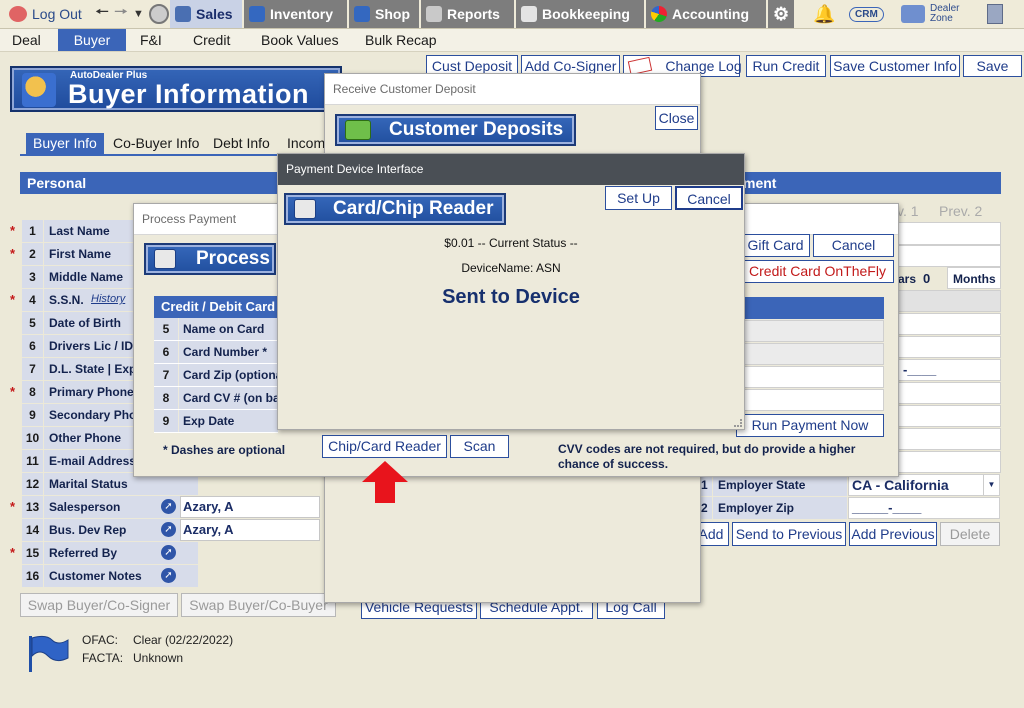 This screenshot has height=708, width=1024. Describe the element at coordinates (92, 40) in the screenshot. I see `subtab-buyer: Buyer` at that location.